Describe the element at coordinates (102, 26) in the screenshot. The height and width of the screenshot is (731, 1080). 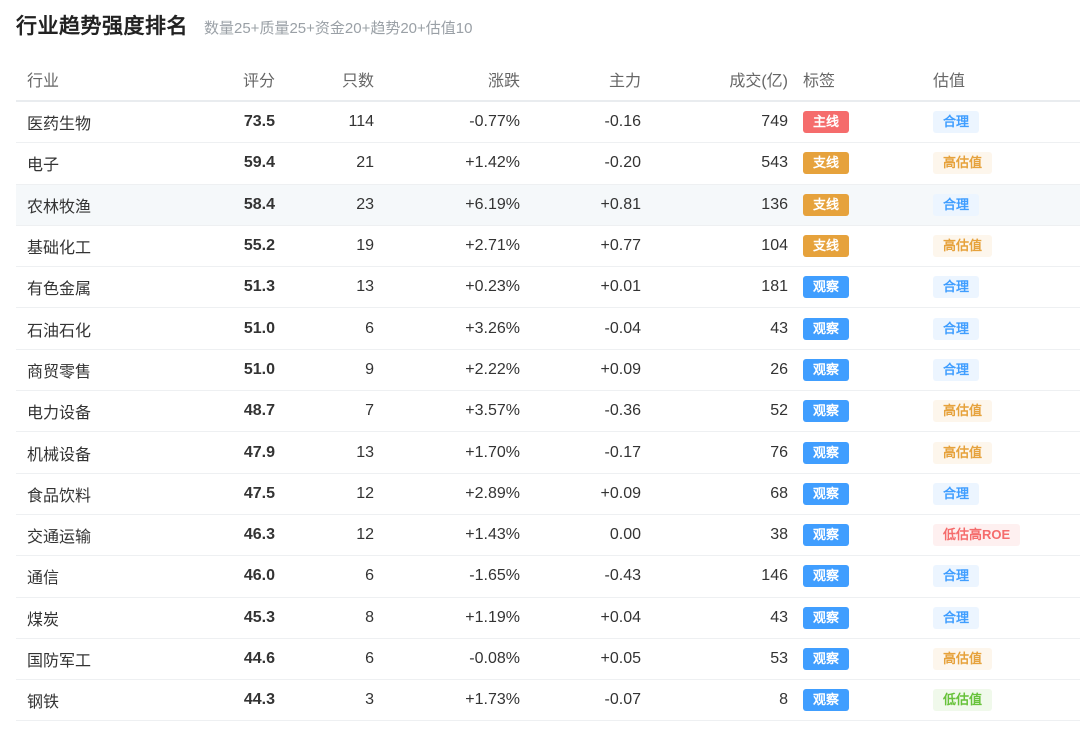
I see `page-title: 行业趋势强度排名` at that location.